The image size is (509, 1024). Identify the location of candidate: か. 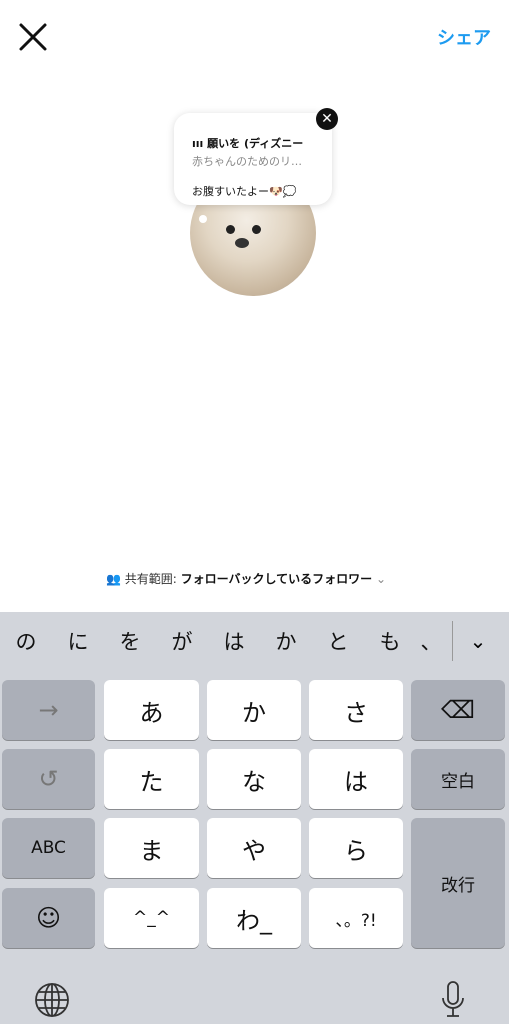
(286, 641).